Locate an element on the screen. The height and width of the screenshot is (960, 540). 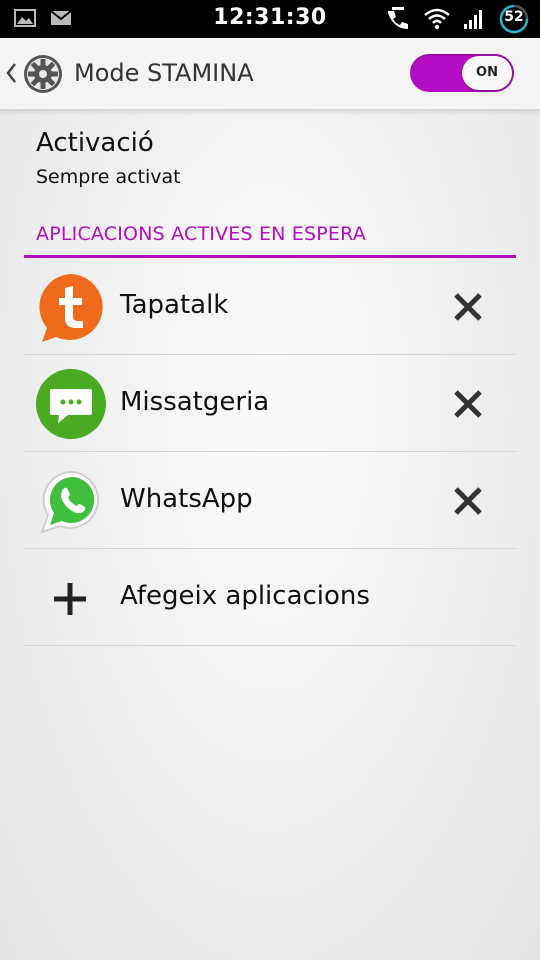
activation-setting: Activació Sempre activat is located at coordinates (108, 158).